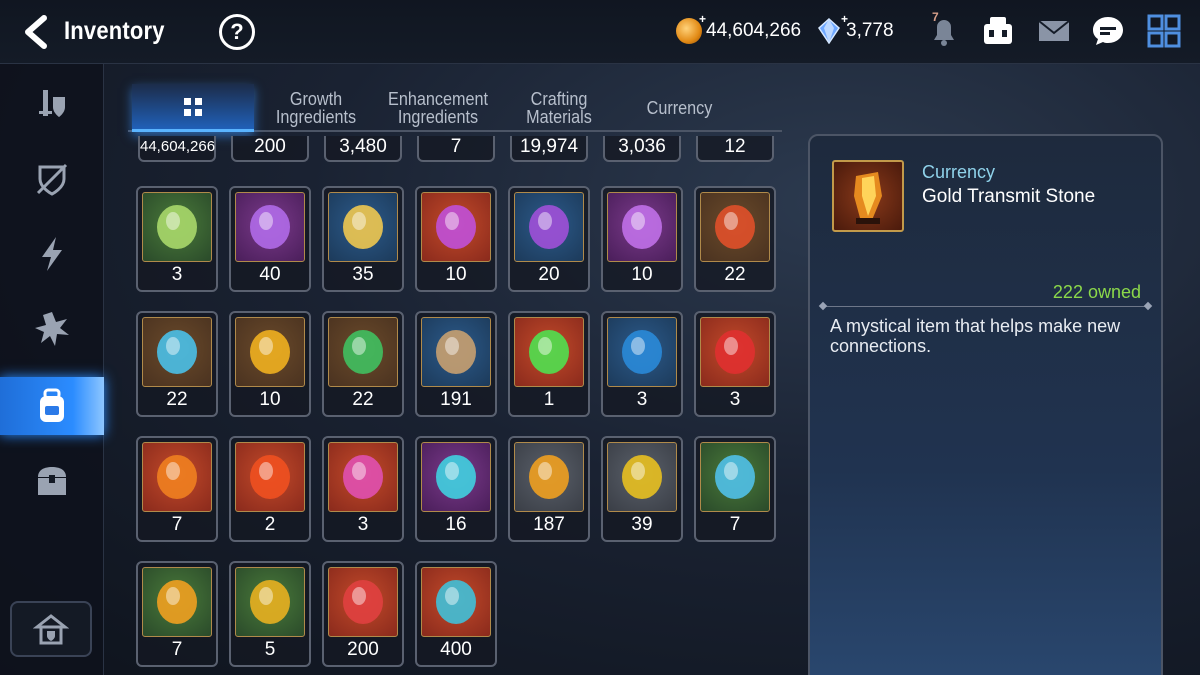 The width and height of the screenshot is (1200, 675). I want to click on red-hexagon-gem-icon, so click(735, 352).